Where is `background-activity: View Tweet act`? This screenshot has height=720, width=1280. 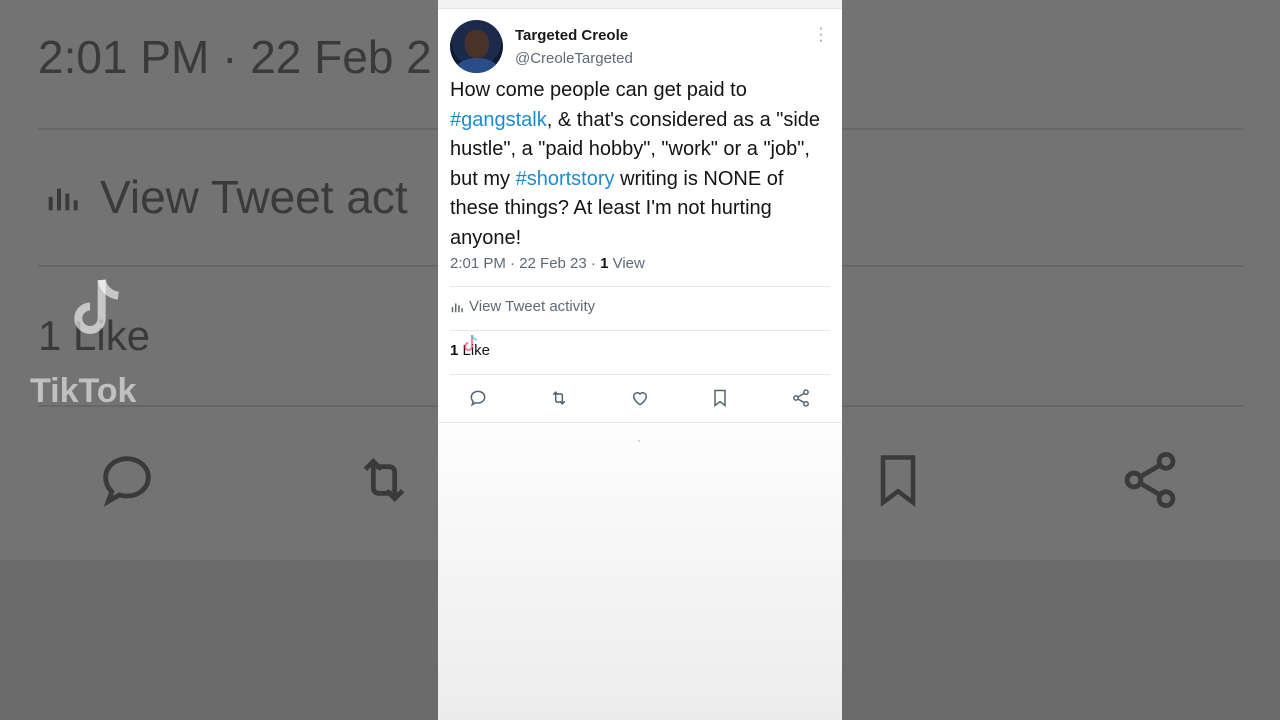 background-activity: View Tweet act is located at coordinates (225, 197).